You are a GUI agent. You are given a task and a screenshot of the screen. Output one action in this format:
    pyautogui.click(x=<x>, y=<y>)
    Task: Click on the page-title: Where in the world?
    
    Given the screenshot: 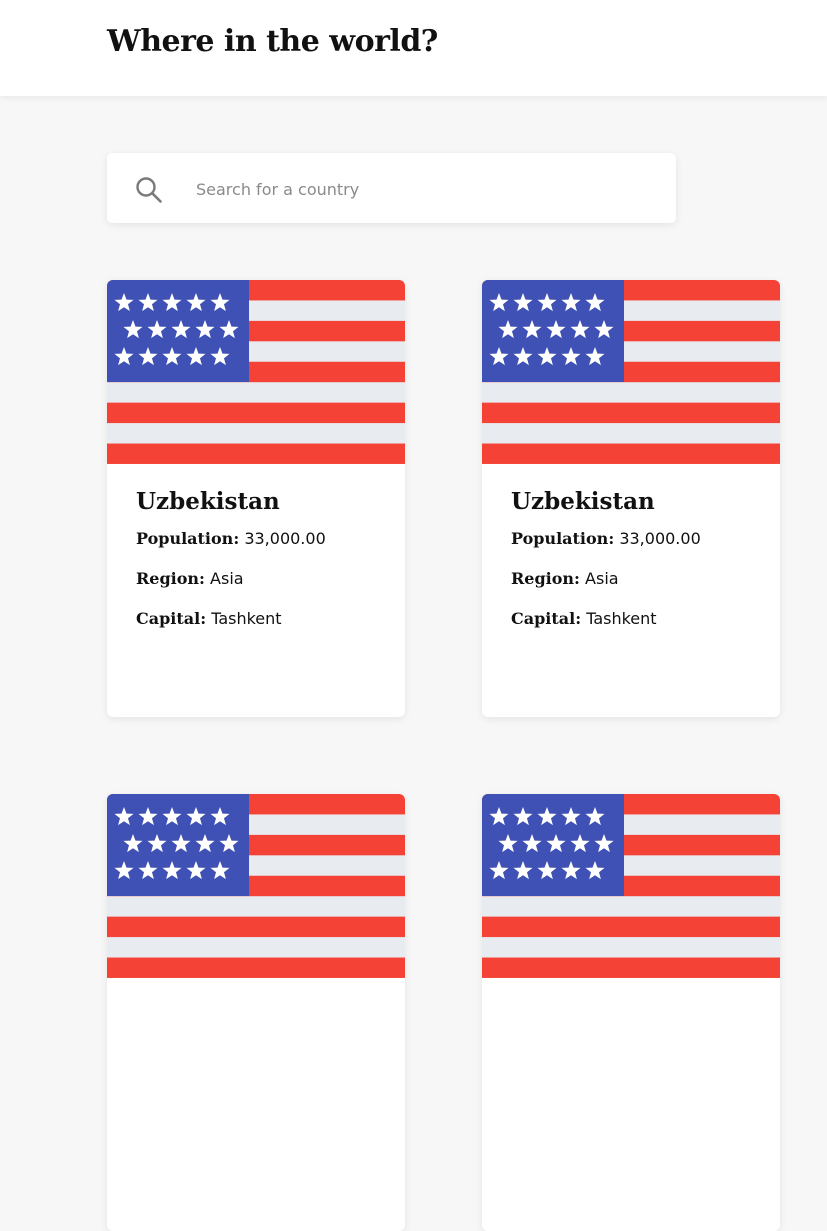 What is the action you would take?
    pyautogui.click(x=272, y=41)
    